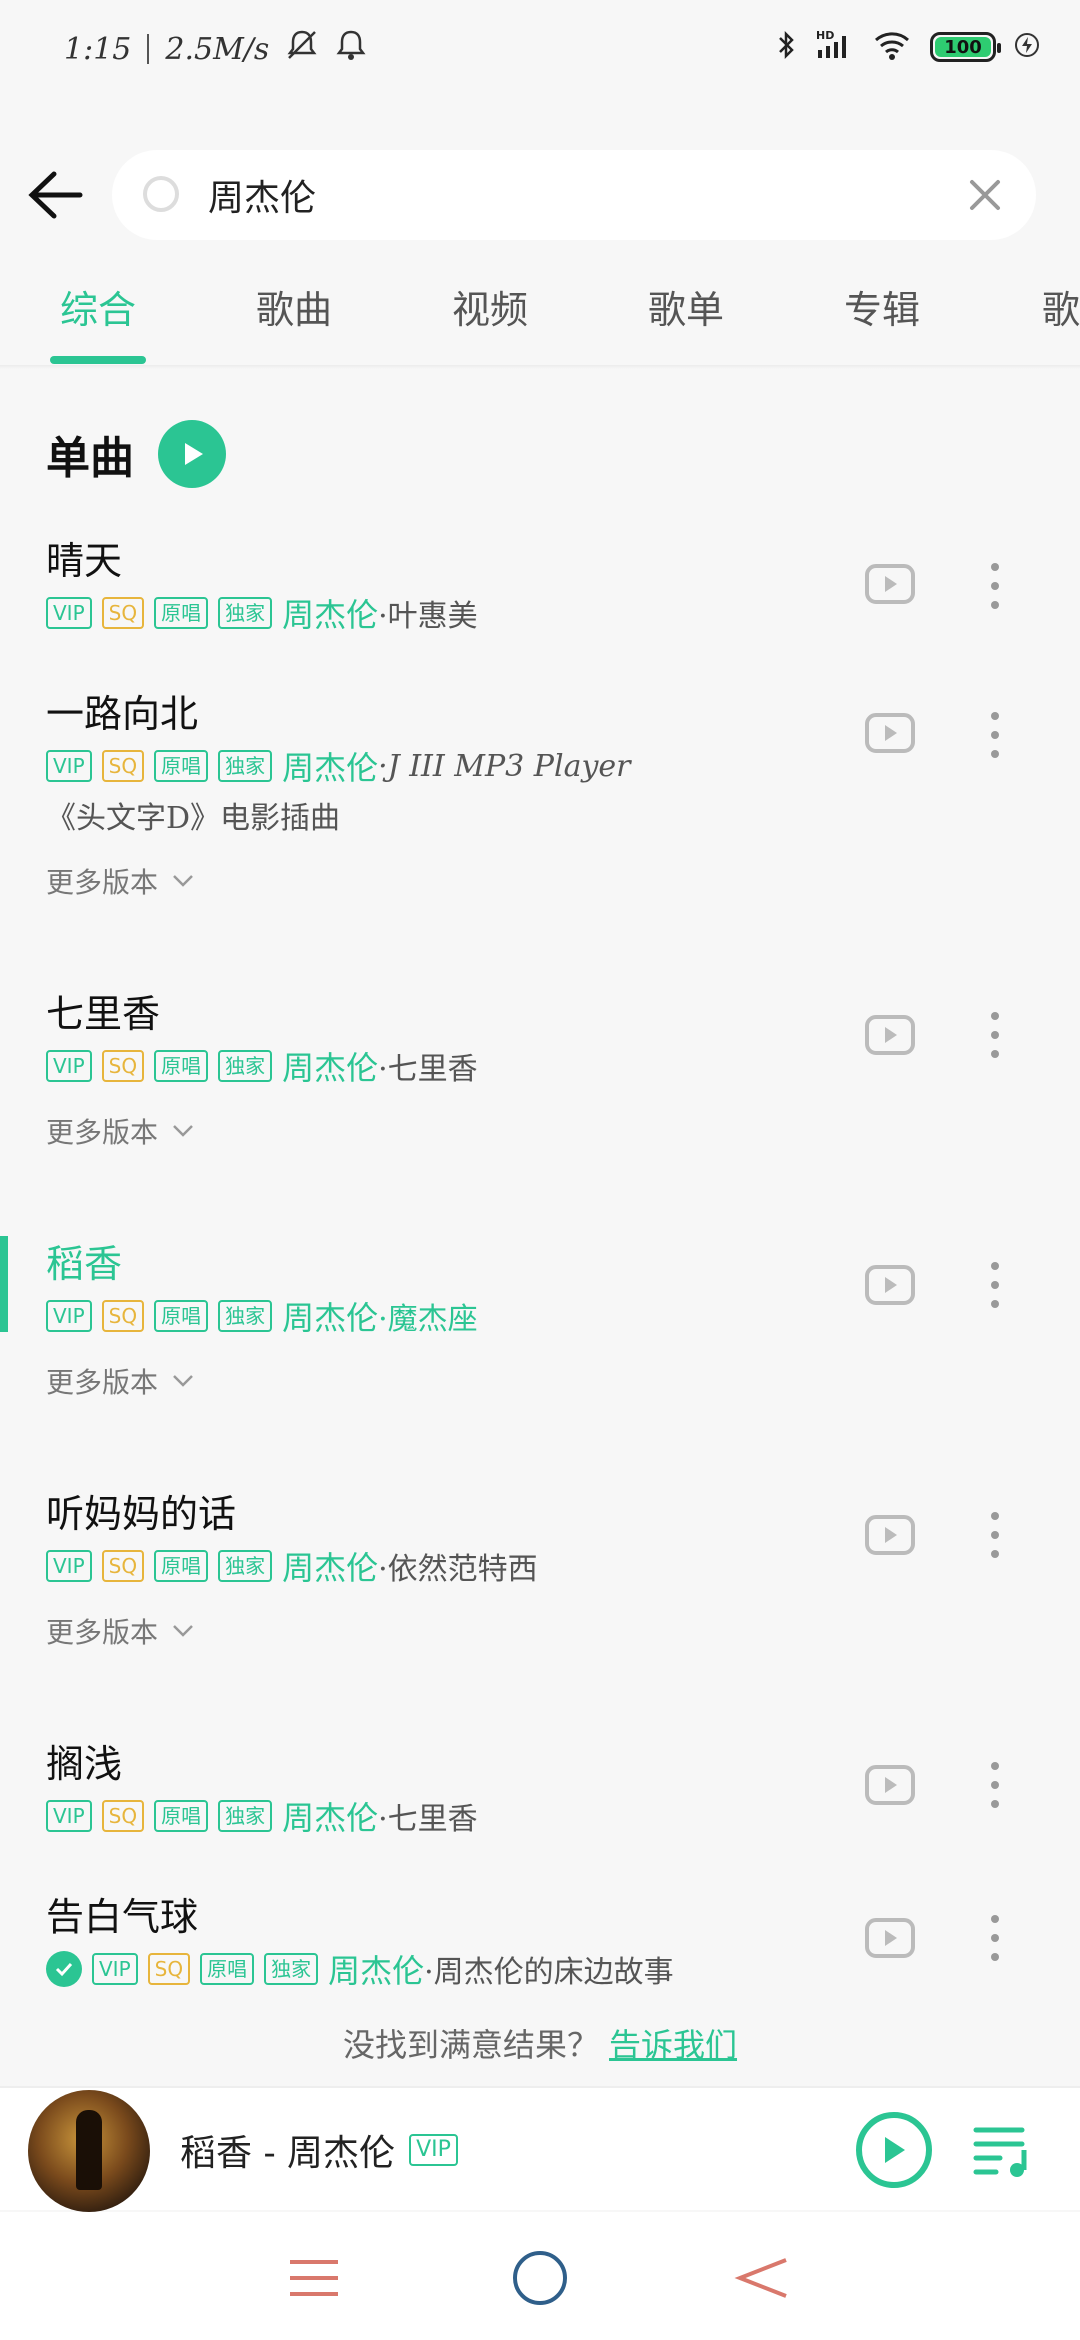  What do you see at coordinates (293, 310) in the screenshot?
I see `tab-label: 歌曲` at bounding box center [293, 310].